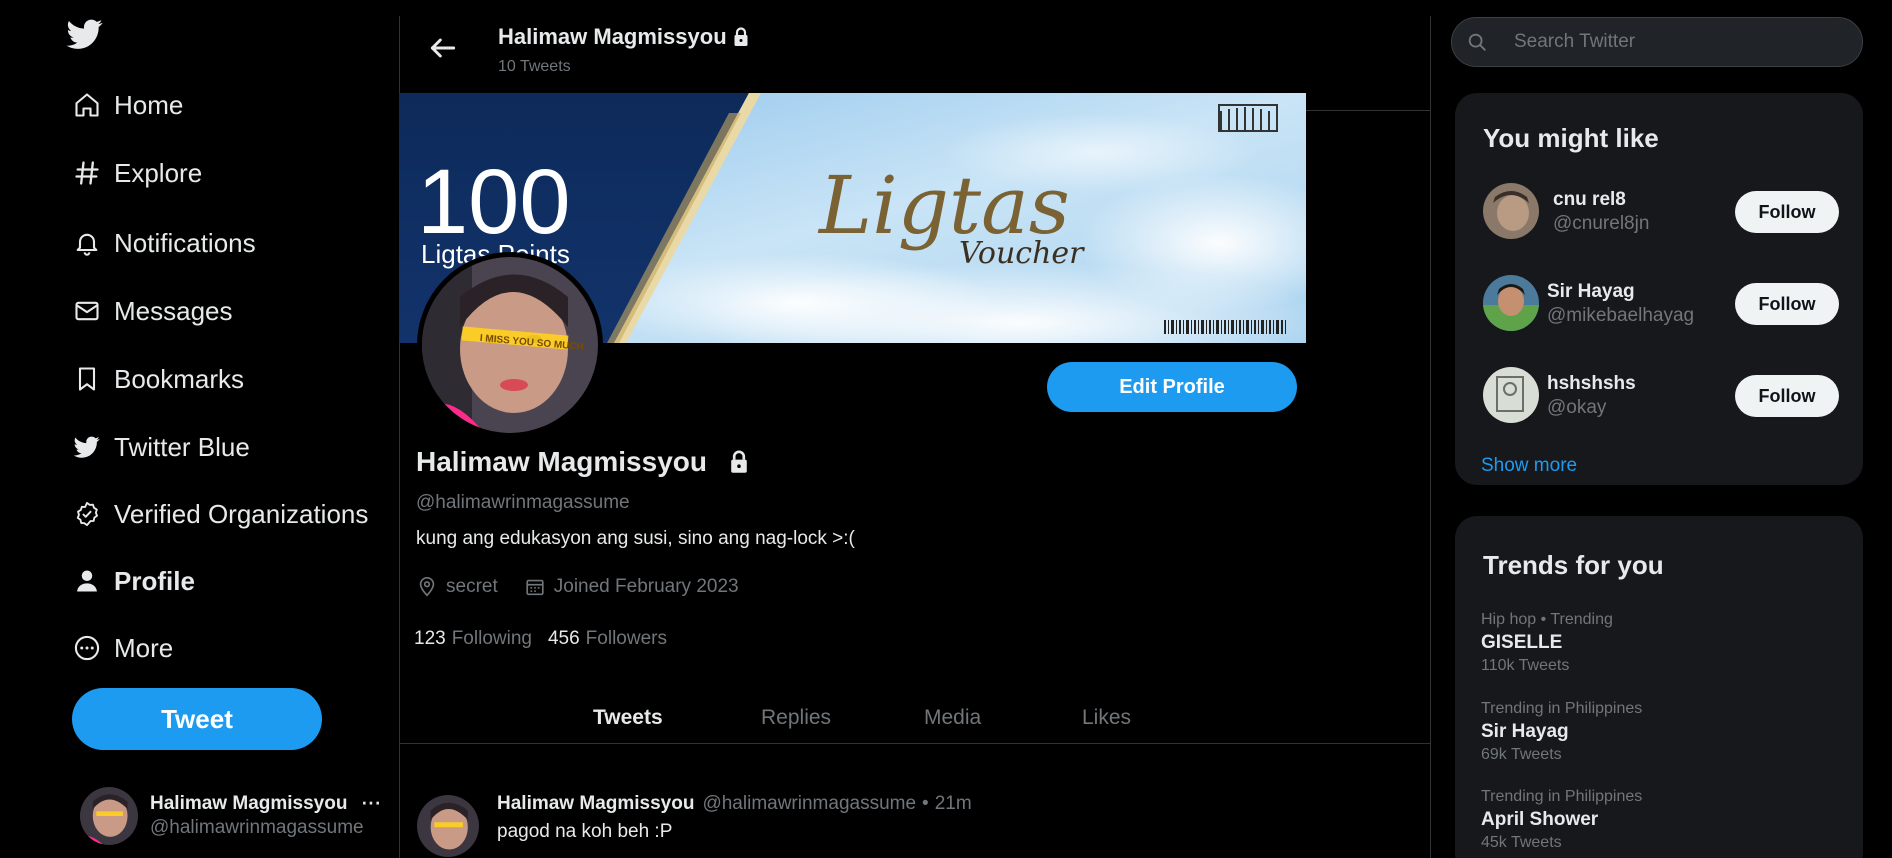 Image resolution: width=1892 pixels, height=858 pixels. What do you see at coordinates (87, 581) in the screenshot?
I see `person-icon` at bounding box center [87, 581].